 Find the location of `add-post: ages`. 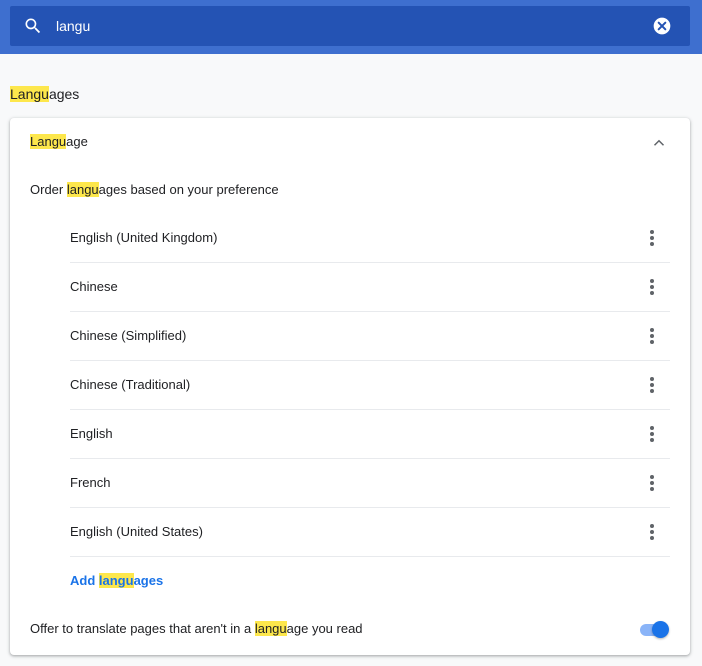

add-post: ages is located at coordinates (148, 580).